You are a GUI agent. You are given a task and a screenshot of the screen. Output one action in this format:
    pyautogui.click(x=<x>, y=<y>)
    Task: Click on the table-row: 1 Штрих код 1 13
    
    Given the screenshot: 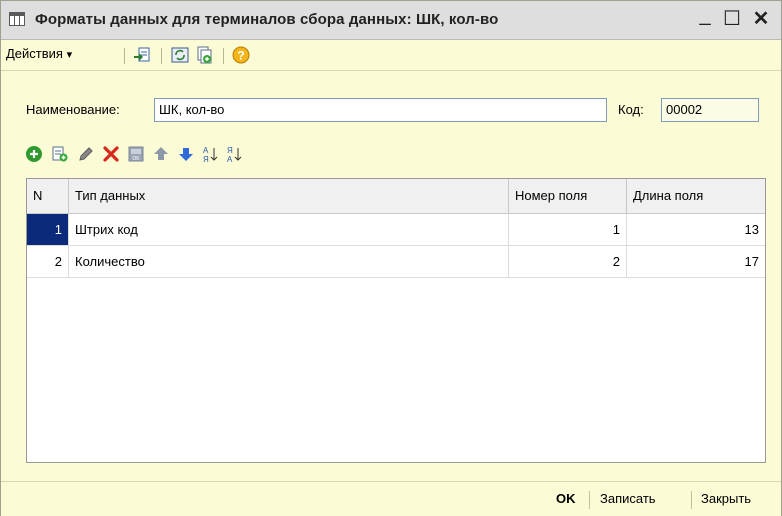 What is the action you would take?
    pyautogui.click(x=396, y=230)
    